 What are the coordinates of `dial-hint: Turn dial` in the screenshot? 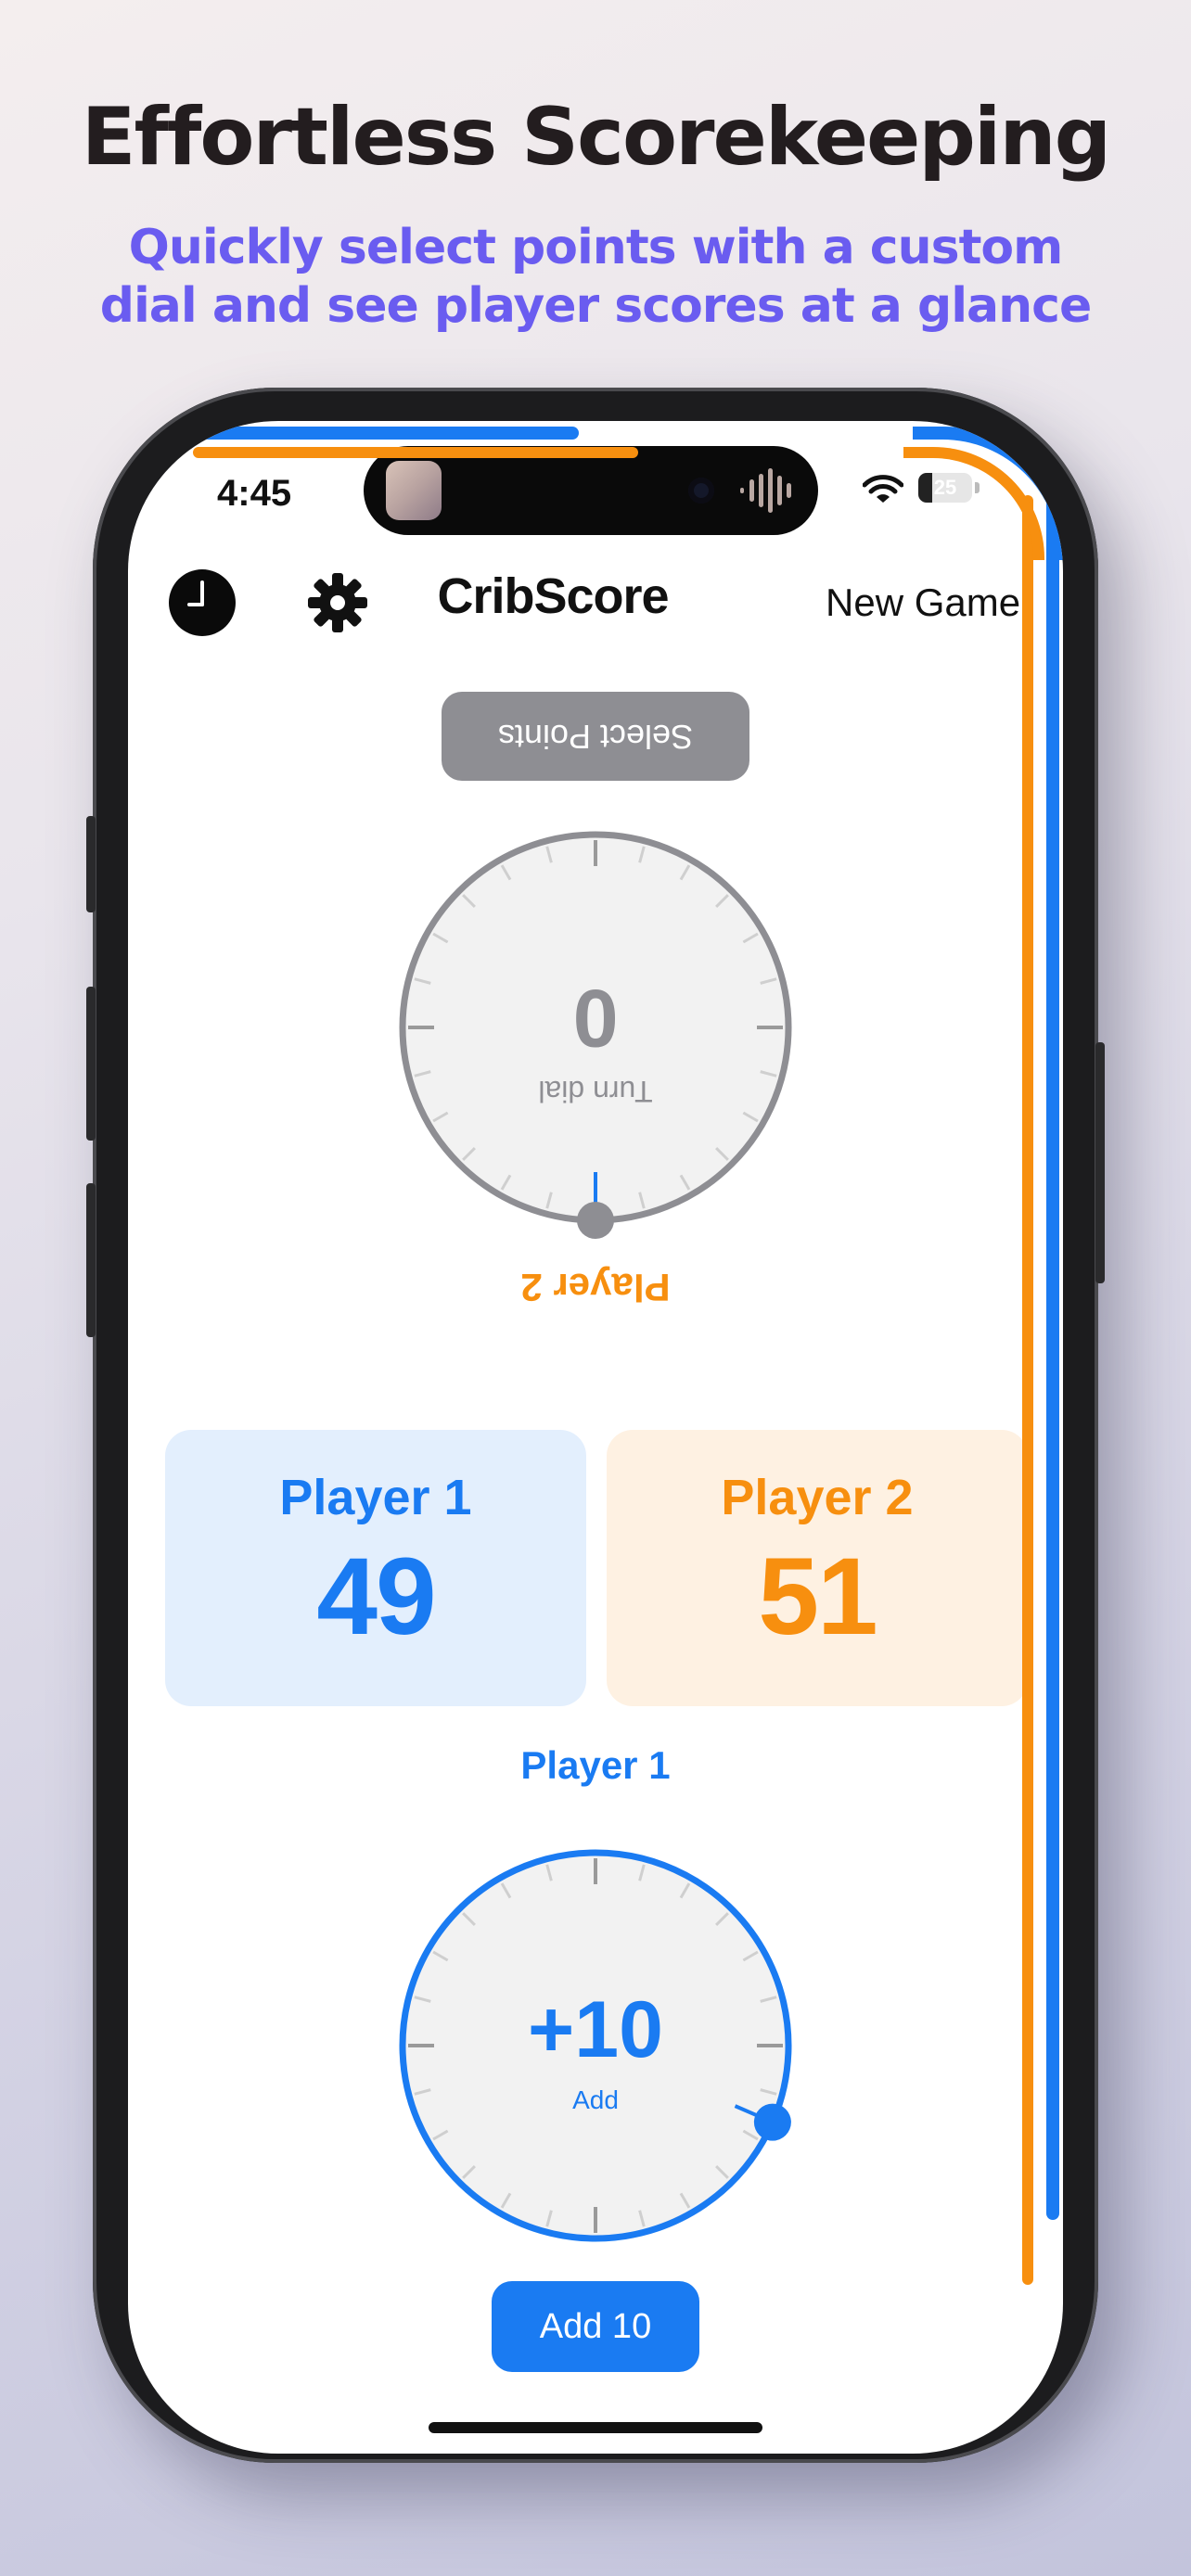 It's located at (595, 1091).